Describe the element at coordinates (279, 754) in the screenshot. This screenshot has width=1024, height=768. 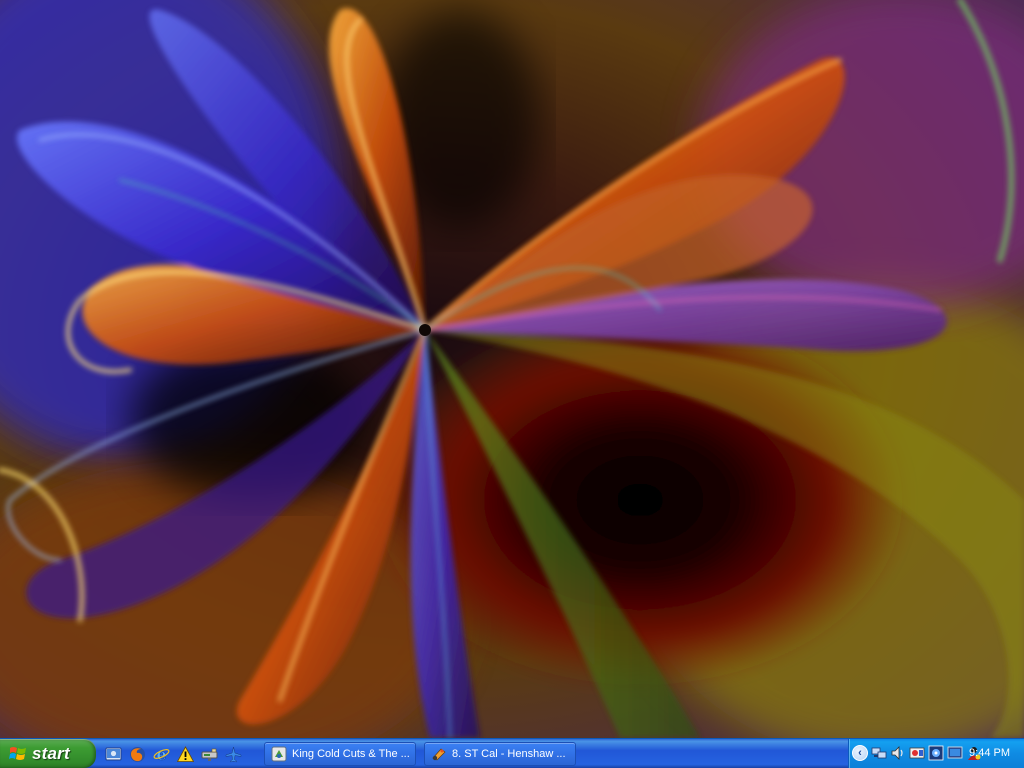
I see `app-icon` at that location.